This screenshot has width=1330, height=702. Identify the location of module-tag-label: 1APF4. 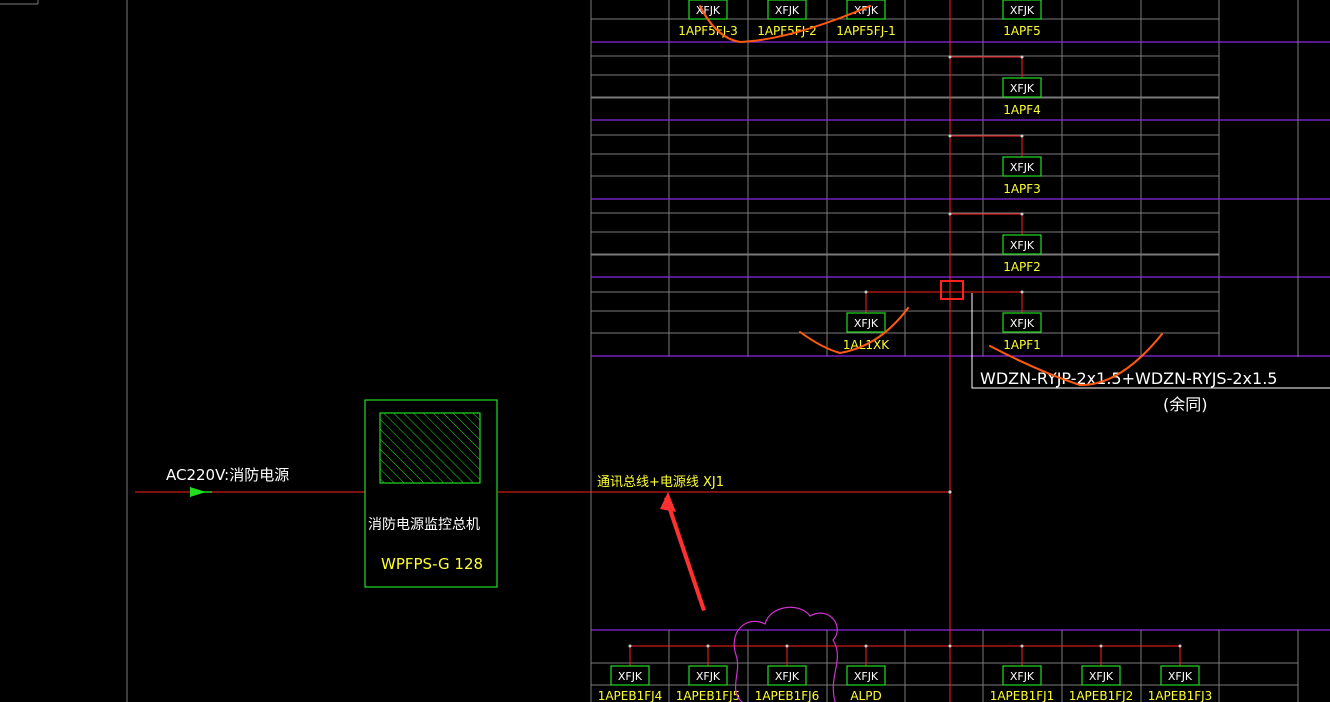
(1022, 110).